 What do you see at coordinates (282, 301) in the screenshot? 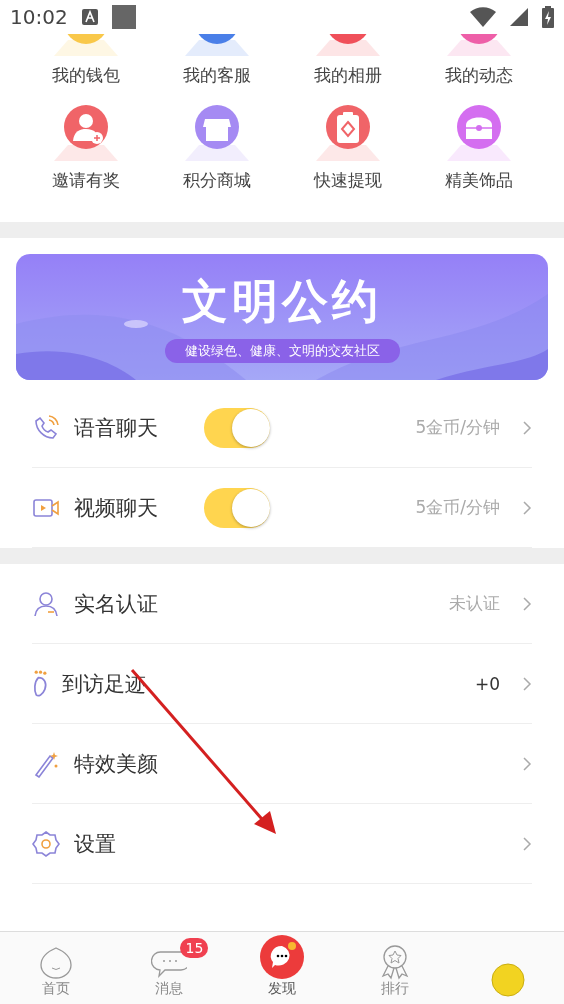
I see `banner-title: 文明公约` at bounding box center [282, 301].